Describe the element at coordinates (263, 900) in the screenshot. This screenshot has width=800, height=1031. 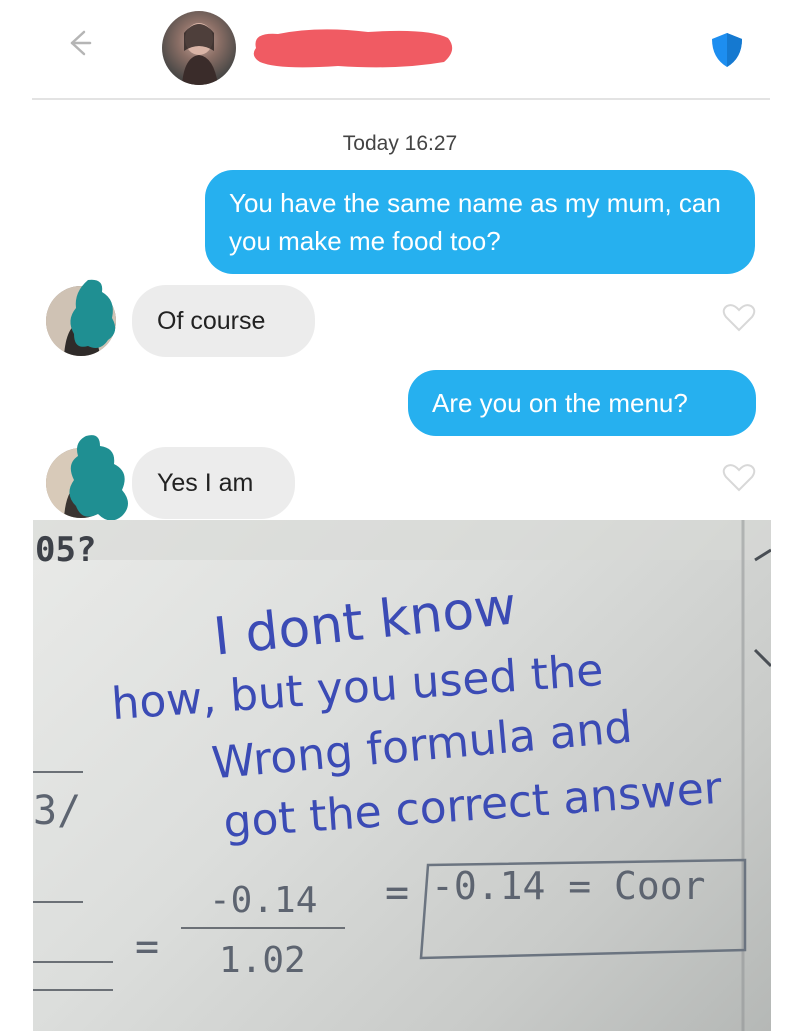
I see `numerator: -0.14` at that location.